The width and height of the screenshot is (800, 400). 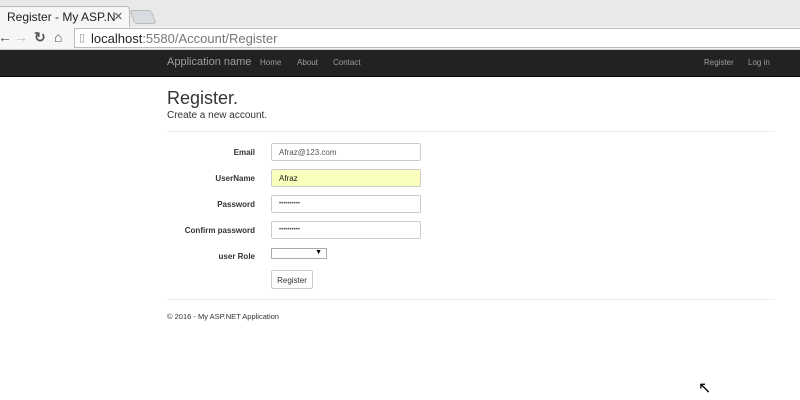 I want to click on brand-link: Application name, so click(x=209, y=62).